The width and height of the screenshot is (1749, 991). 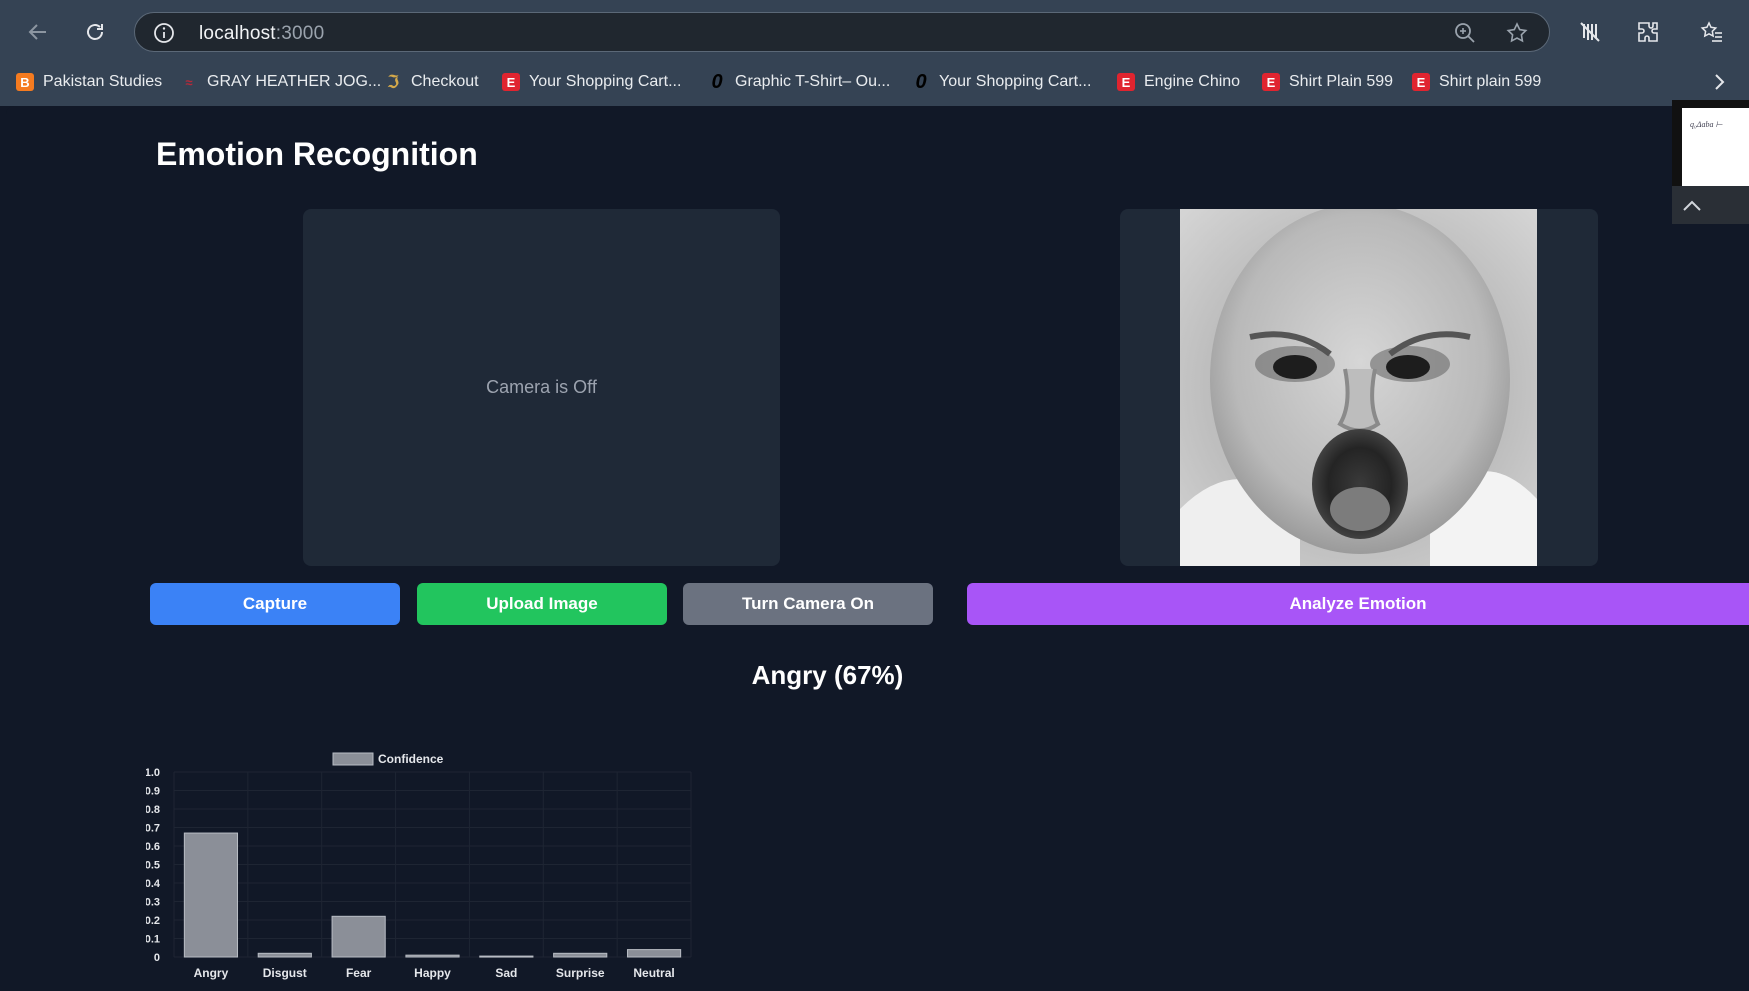 I want to click on url-text: localhost:3000, so click(x=261, y=34).